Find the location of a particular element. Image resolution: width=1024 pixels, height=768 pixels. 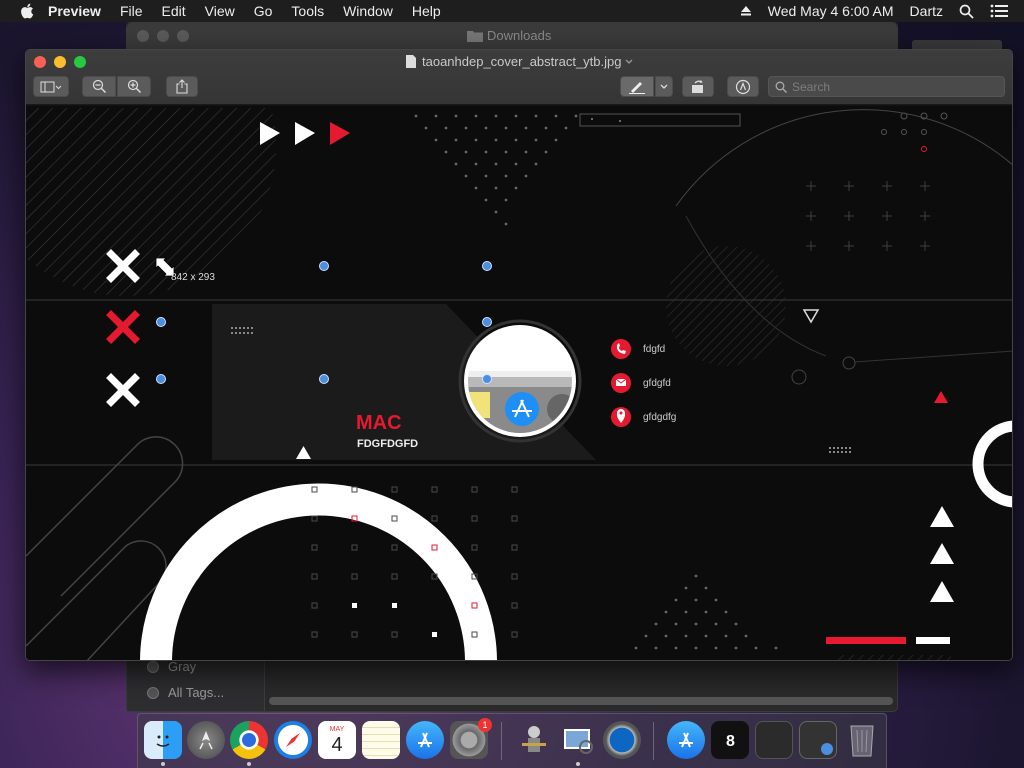

finder-zoom-button is located at coordinates (183, 36).